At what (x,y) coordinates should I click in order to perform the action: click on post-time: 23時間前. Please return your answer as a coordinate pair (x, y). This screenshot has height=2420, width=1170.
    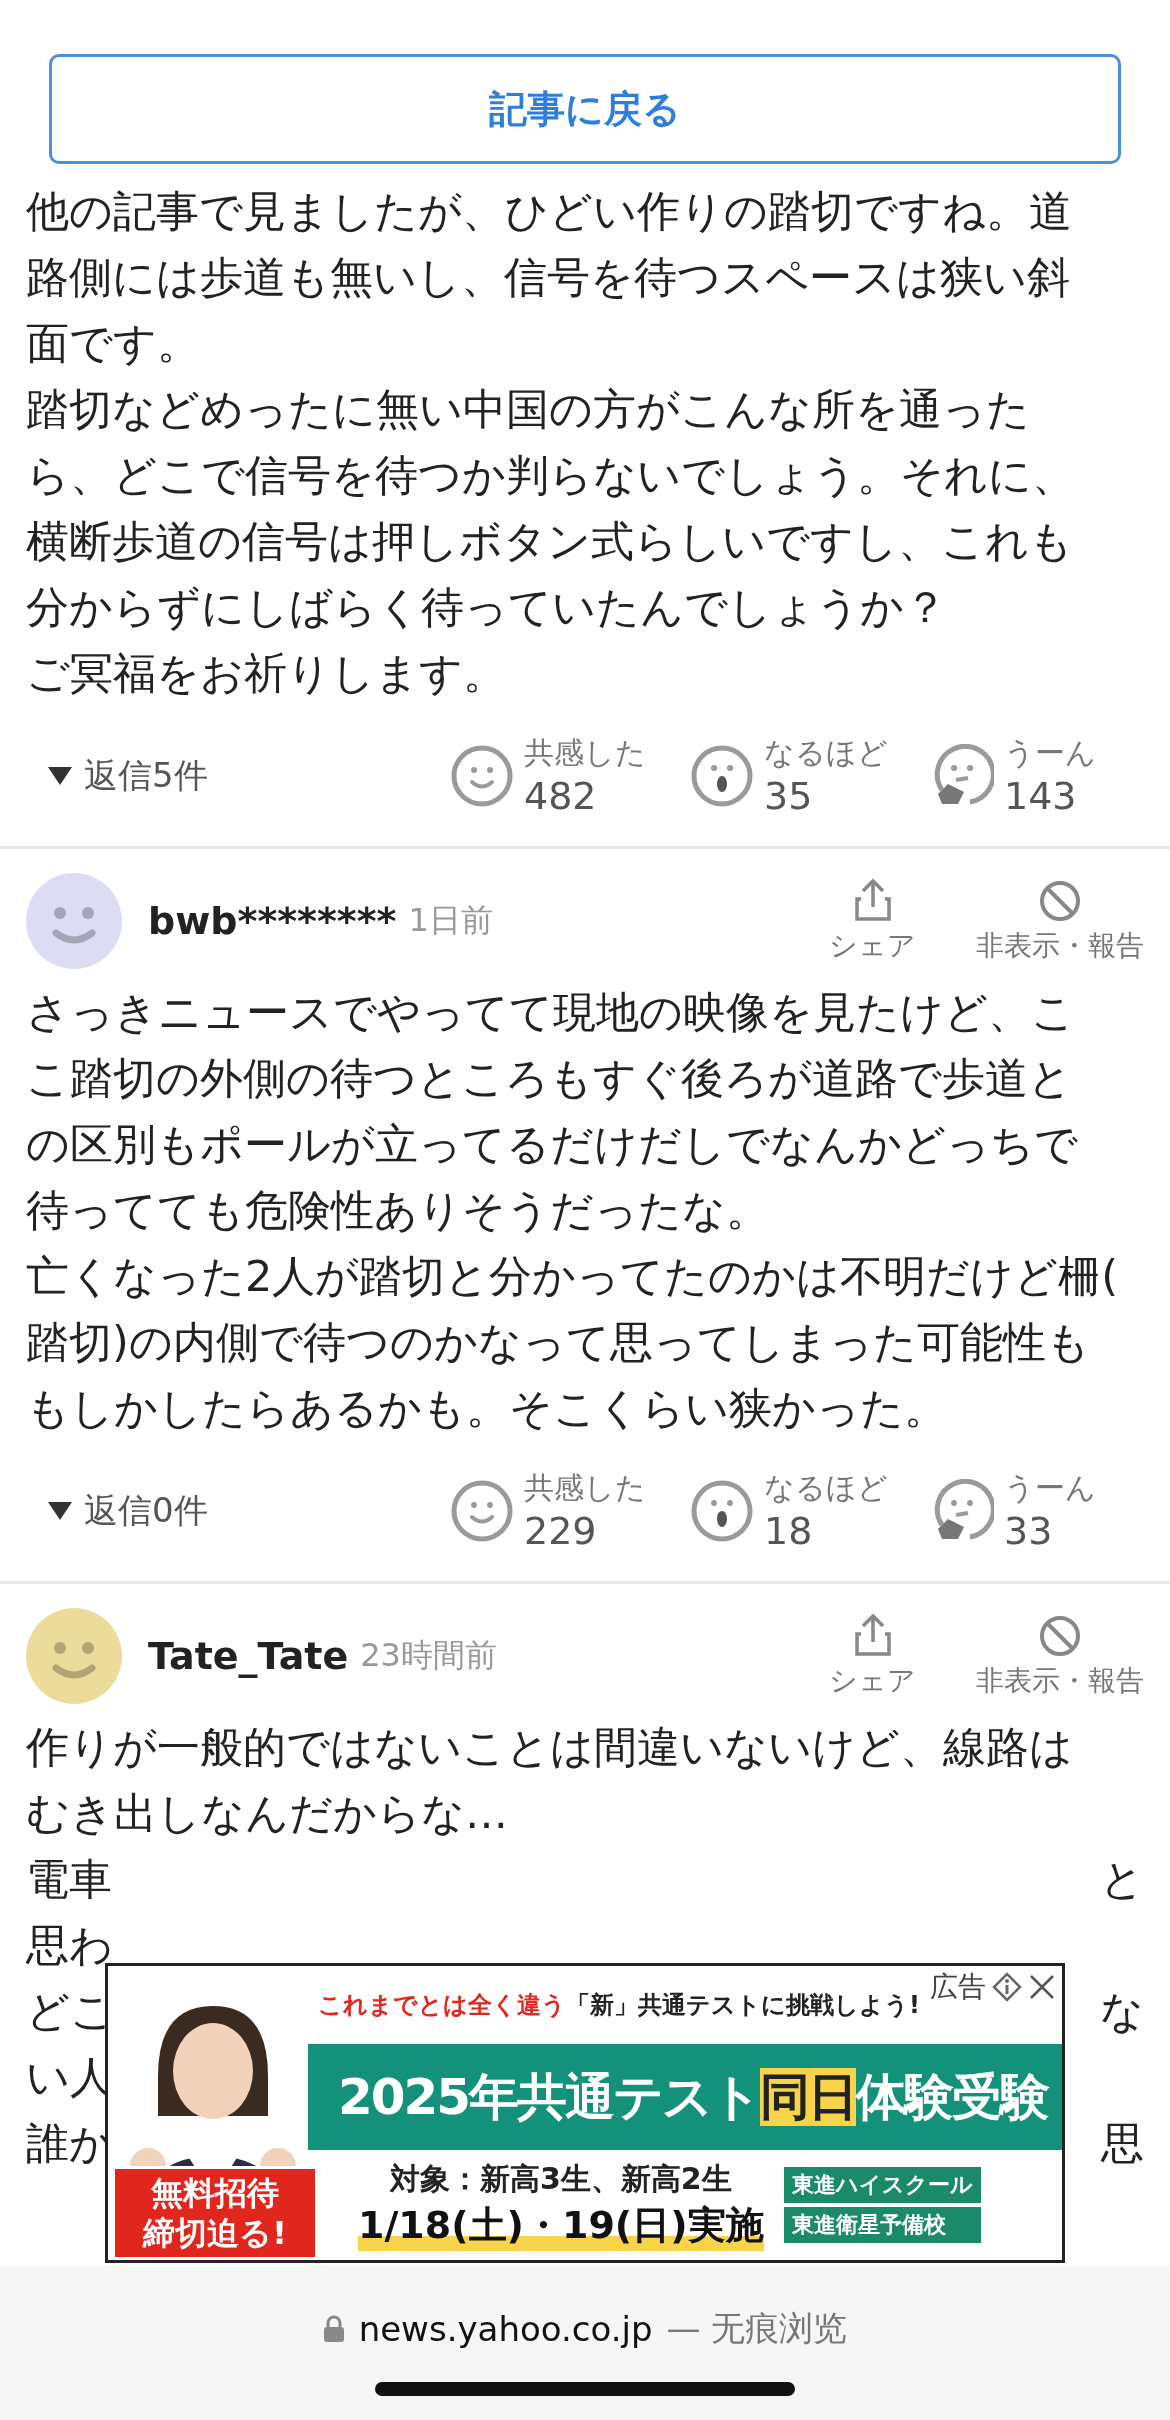
    Looking at the image, I should click on (428, 1655).